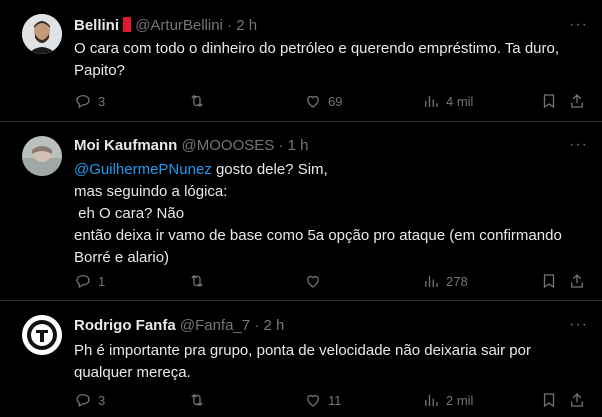 The width and height of the screenshot is (602, 417). Describe the element at coordinates (269, 169) in the screenshot. I see `text-fragment: gosto dele? Sim,` at that location.